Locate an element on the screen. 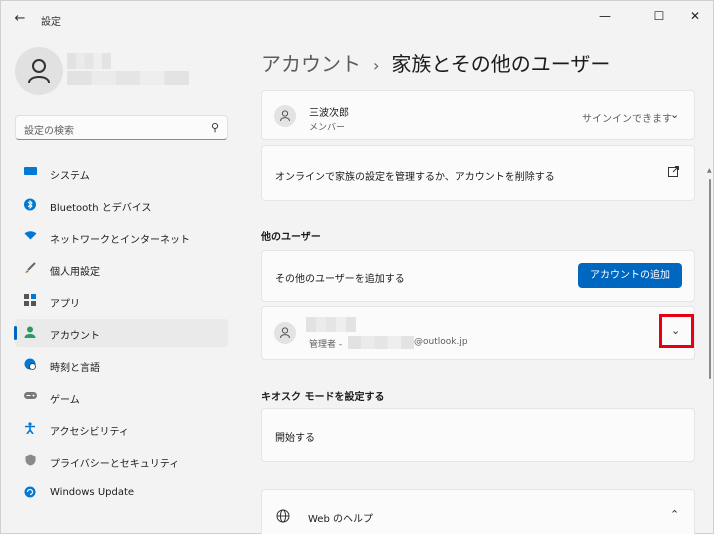  kiosk-heading: キオスク モードを設定する is located at coordinates (323, 397).